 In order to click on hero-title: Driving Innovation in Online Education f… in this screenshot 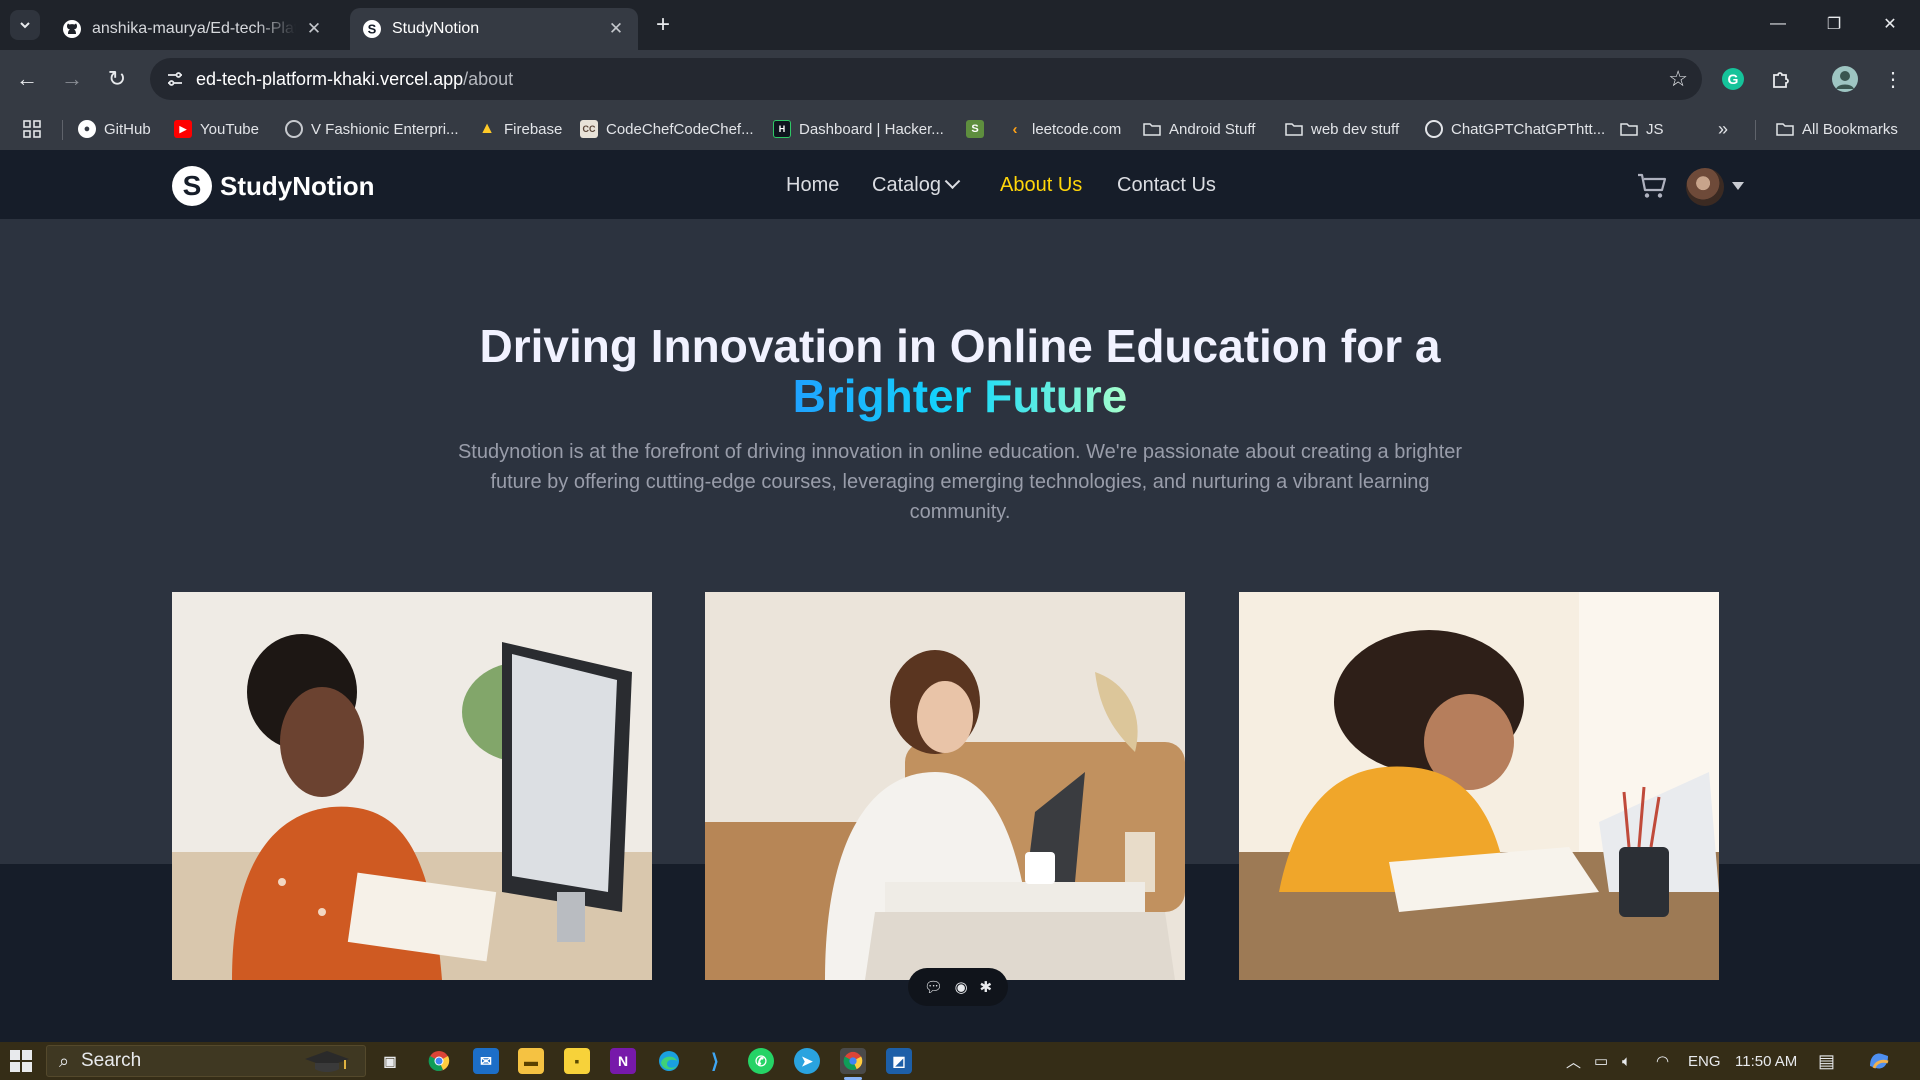, I will do `click(960, 346)`.